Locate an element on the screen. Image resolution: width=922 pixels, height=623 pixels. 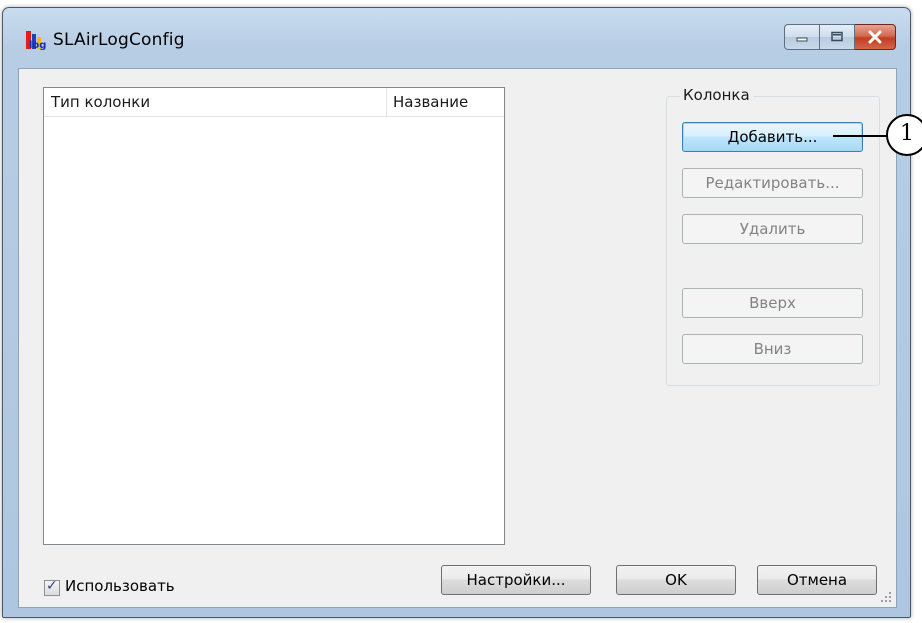
use-checkbox: ✓ is located at coordinates (52, 587).